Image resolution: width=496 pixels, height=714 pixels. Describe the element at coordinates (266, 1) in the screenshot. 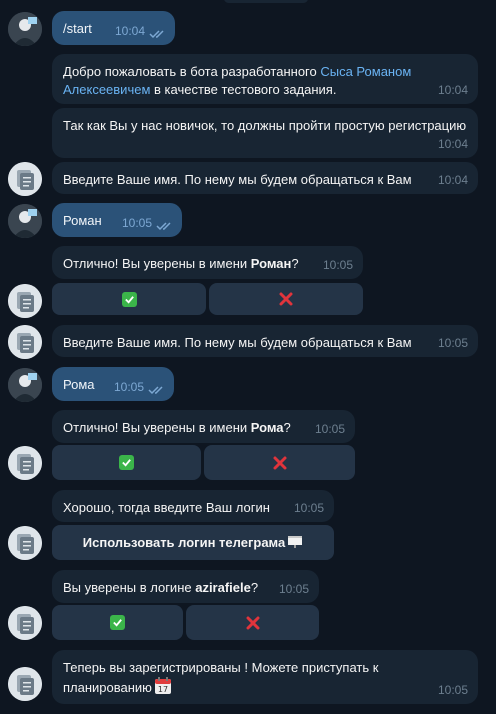

I see `previous-message-stub` at that location.